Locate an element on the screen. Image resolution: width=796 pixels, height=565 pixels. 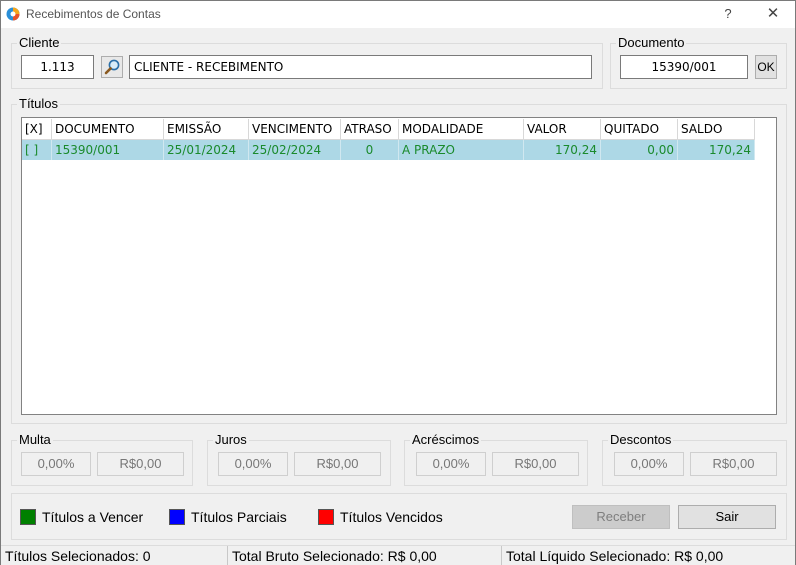
descontos-percent-field: 0,00% is located at coordinates (649, 464).